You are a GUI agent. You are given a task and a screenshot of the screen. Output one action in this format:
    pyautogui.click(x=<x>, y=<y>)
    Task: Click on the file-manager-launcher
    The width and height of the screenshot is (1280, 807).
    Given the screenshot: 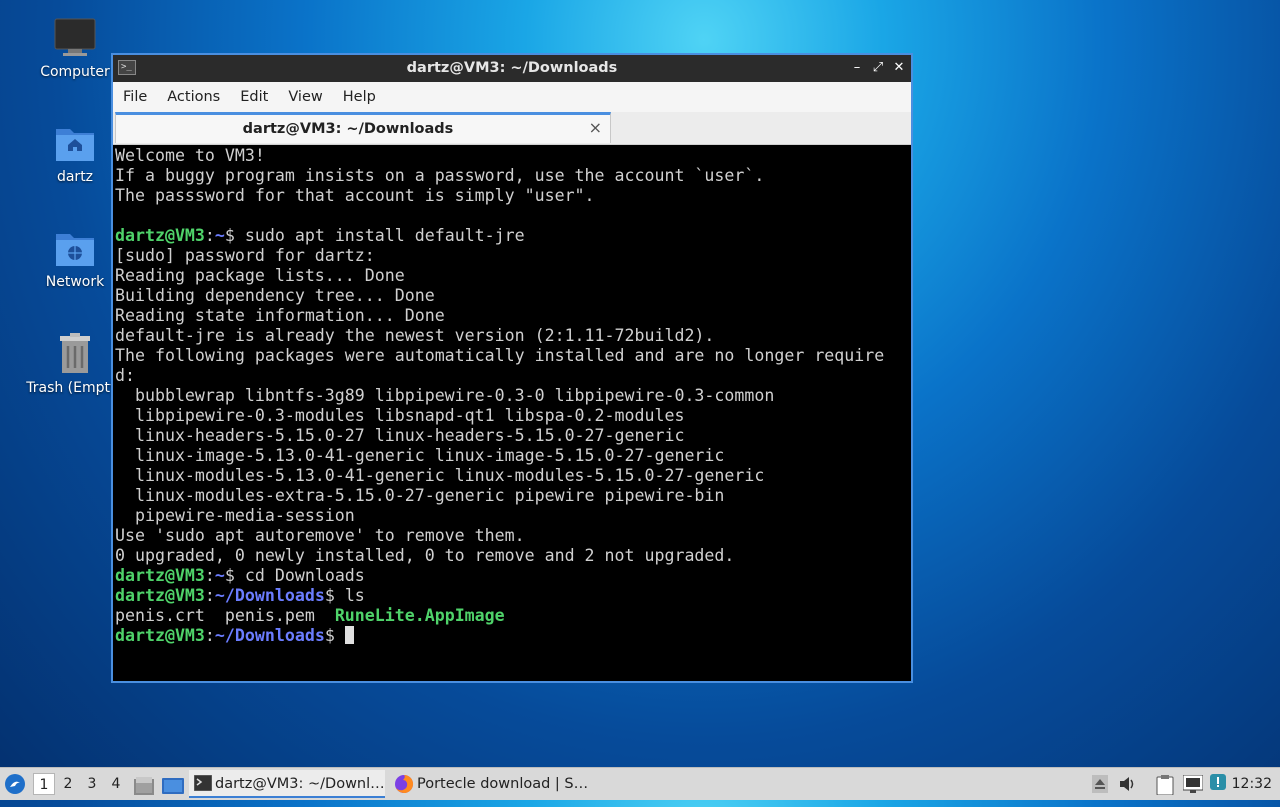 What is the action you would take?
    pyautogui.click(x=144, y=785)
    